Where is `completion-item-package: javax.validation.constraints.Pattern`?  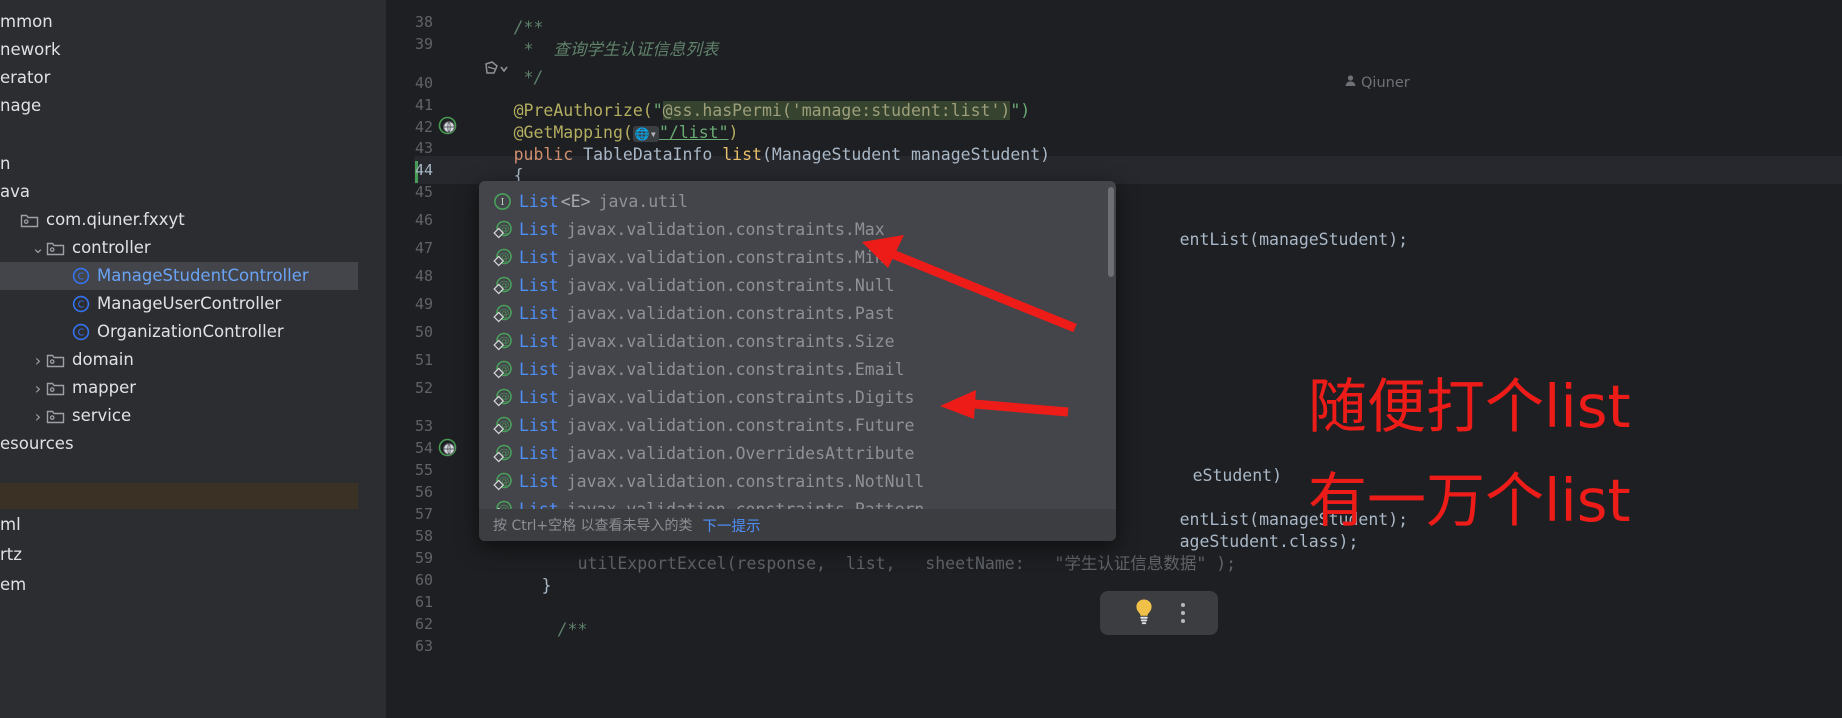 completion-item-package: javax.validation.constraints.Pattern is located at coordinates (745, 504).